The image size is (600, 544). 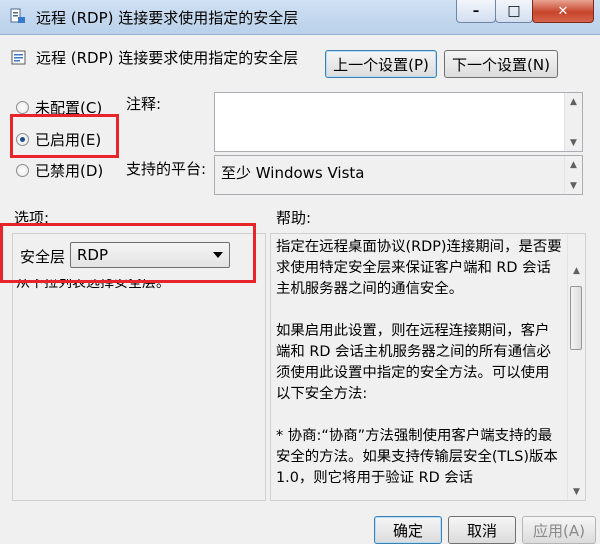 What do you see at coordinates (576, 367) in the screenshot?
I see `help-scrollbar: ▲ ▼` at bounding box center [576, 367].